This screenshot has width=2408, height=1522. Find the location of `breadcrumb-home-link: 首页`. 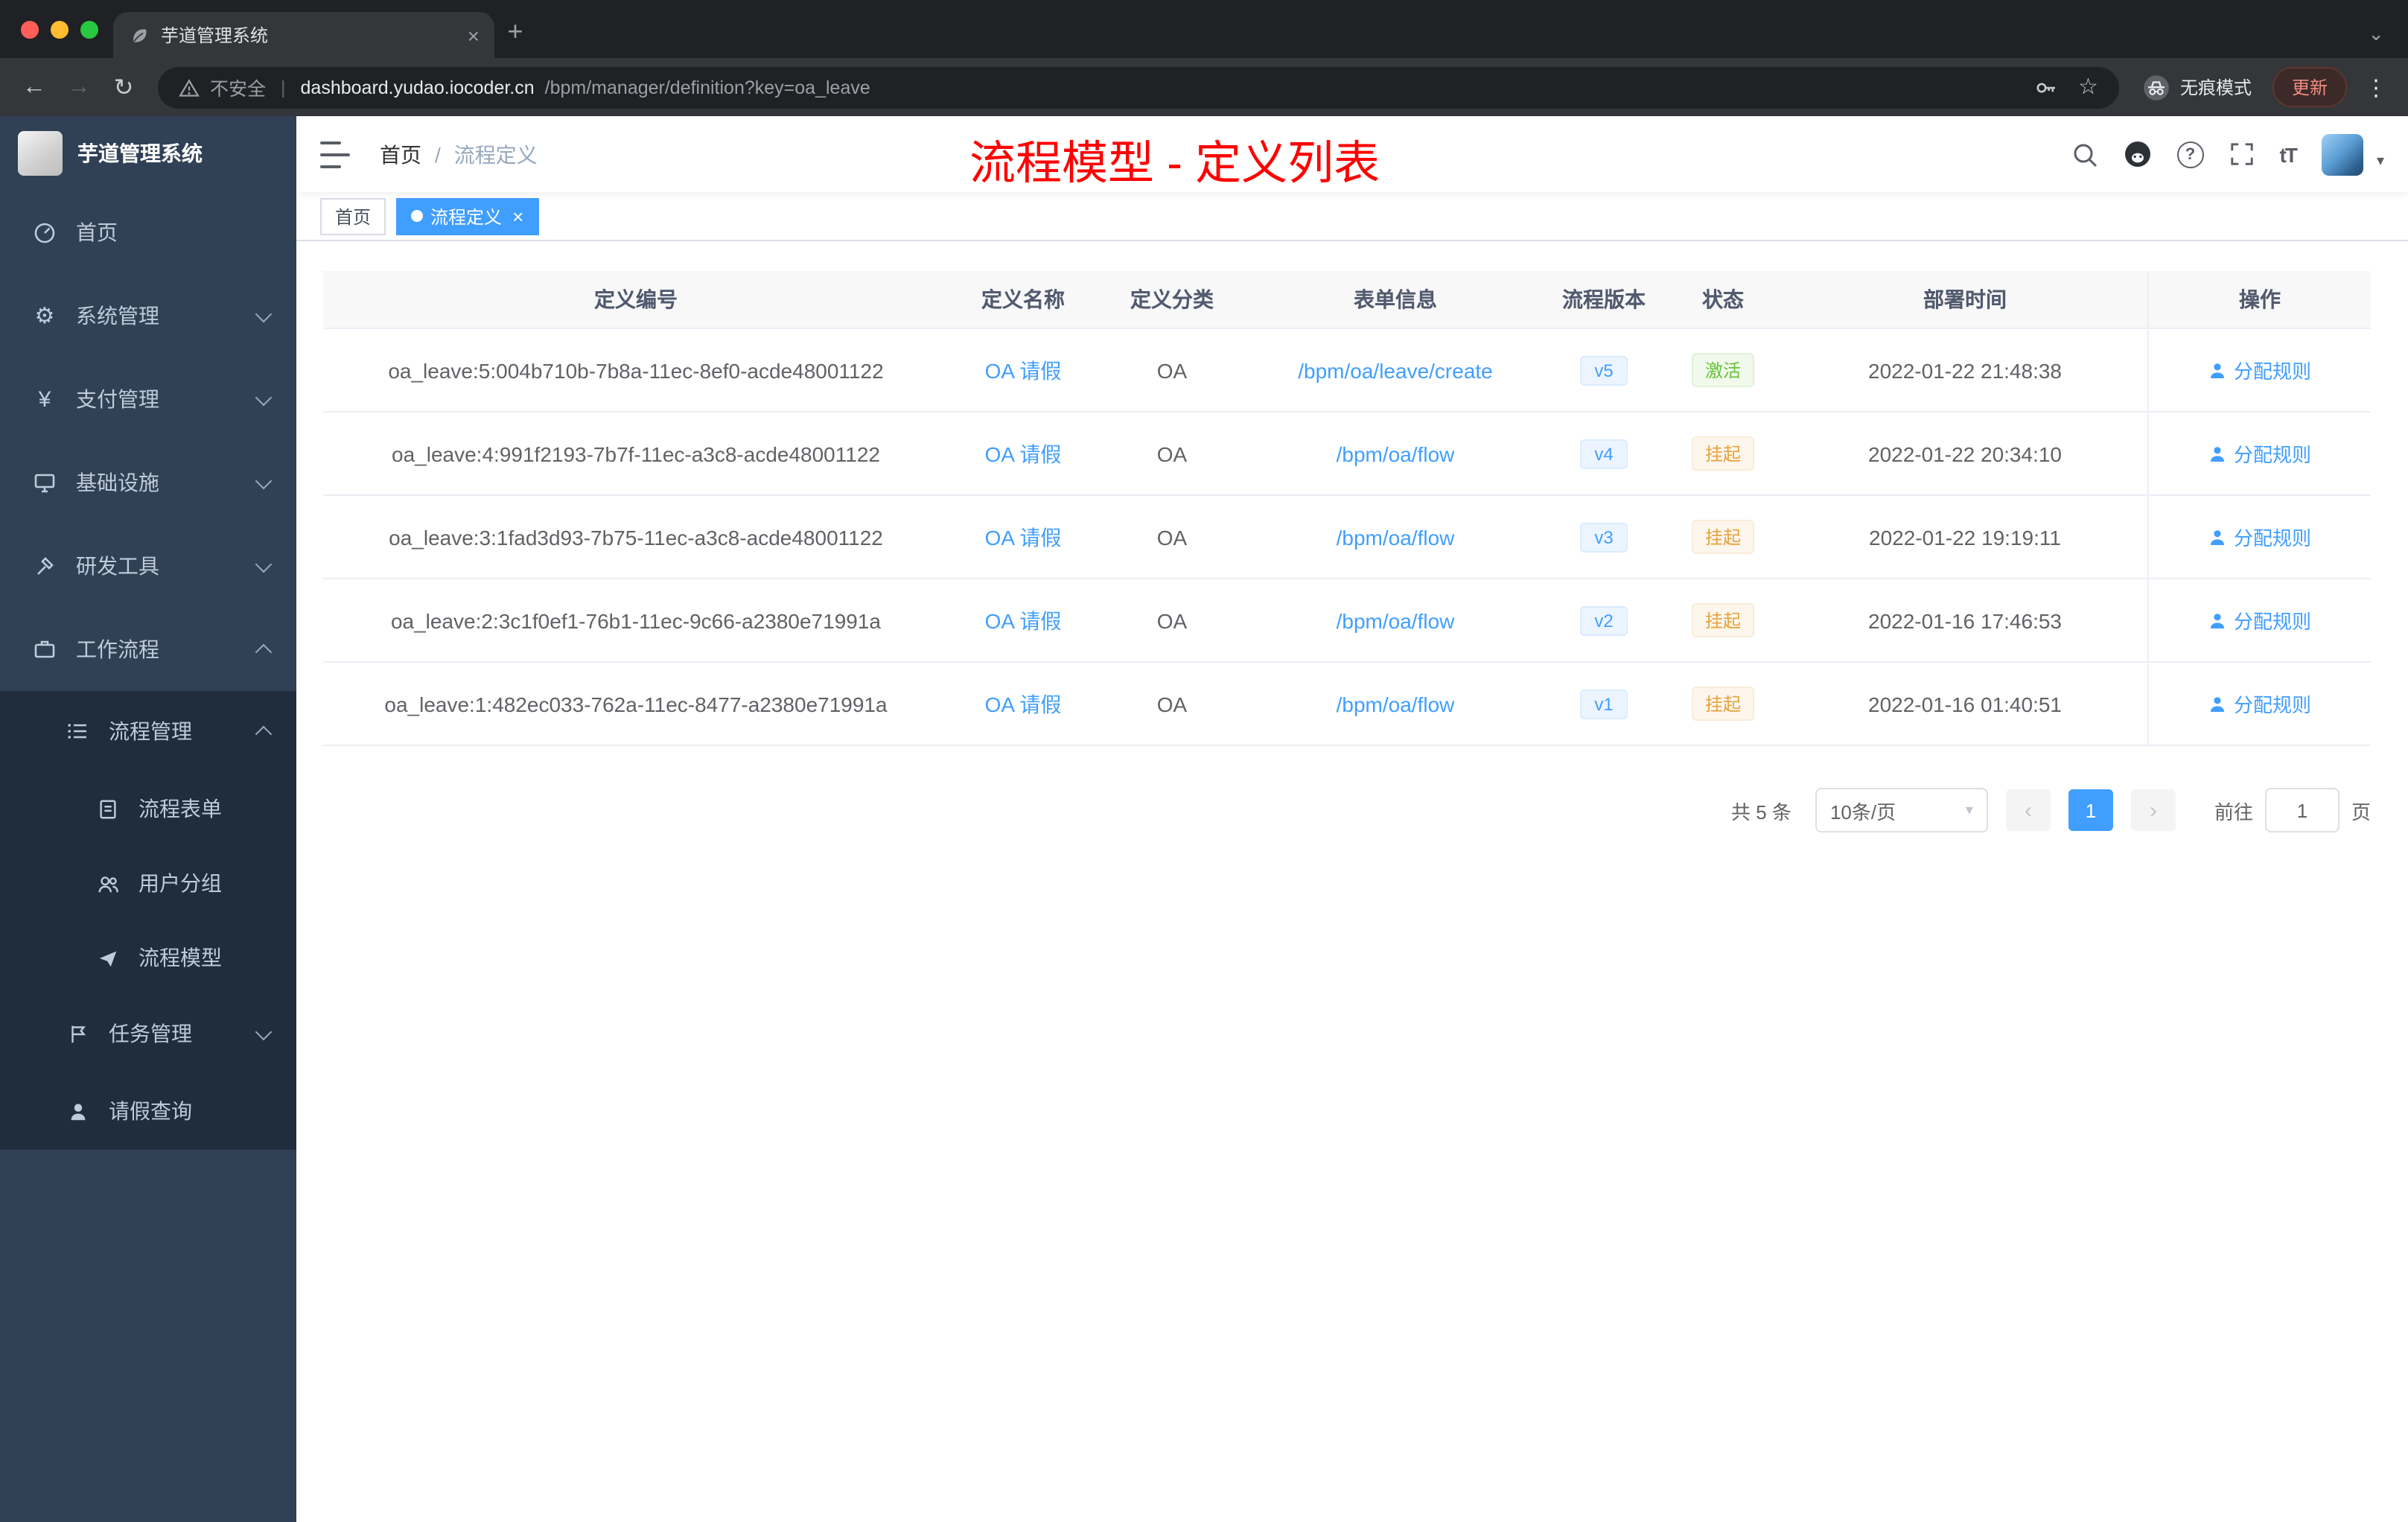

breadcrumb-home-link: 首页 is located at coordinates (400, 154).